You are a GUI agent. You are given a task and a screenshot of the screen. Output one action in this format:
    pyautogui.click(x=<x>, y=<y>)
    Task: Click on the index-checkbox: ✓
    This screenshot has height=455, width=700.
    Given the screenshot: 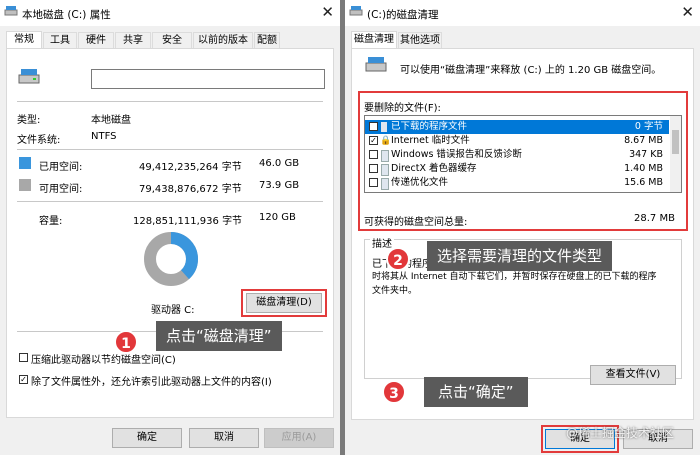 What is the action you would take?
    pyautogui.click(x=23, y=379)
    